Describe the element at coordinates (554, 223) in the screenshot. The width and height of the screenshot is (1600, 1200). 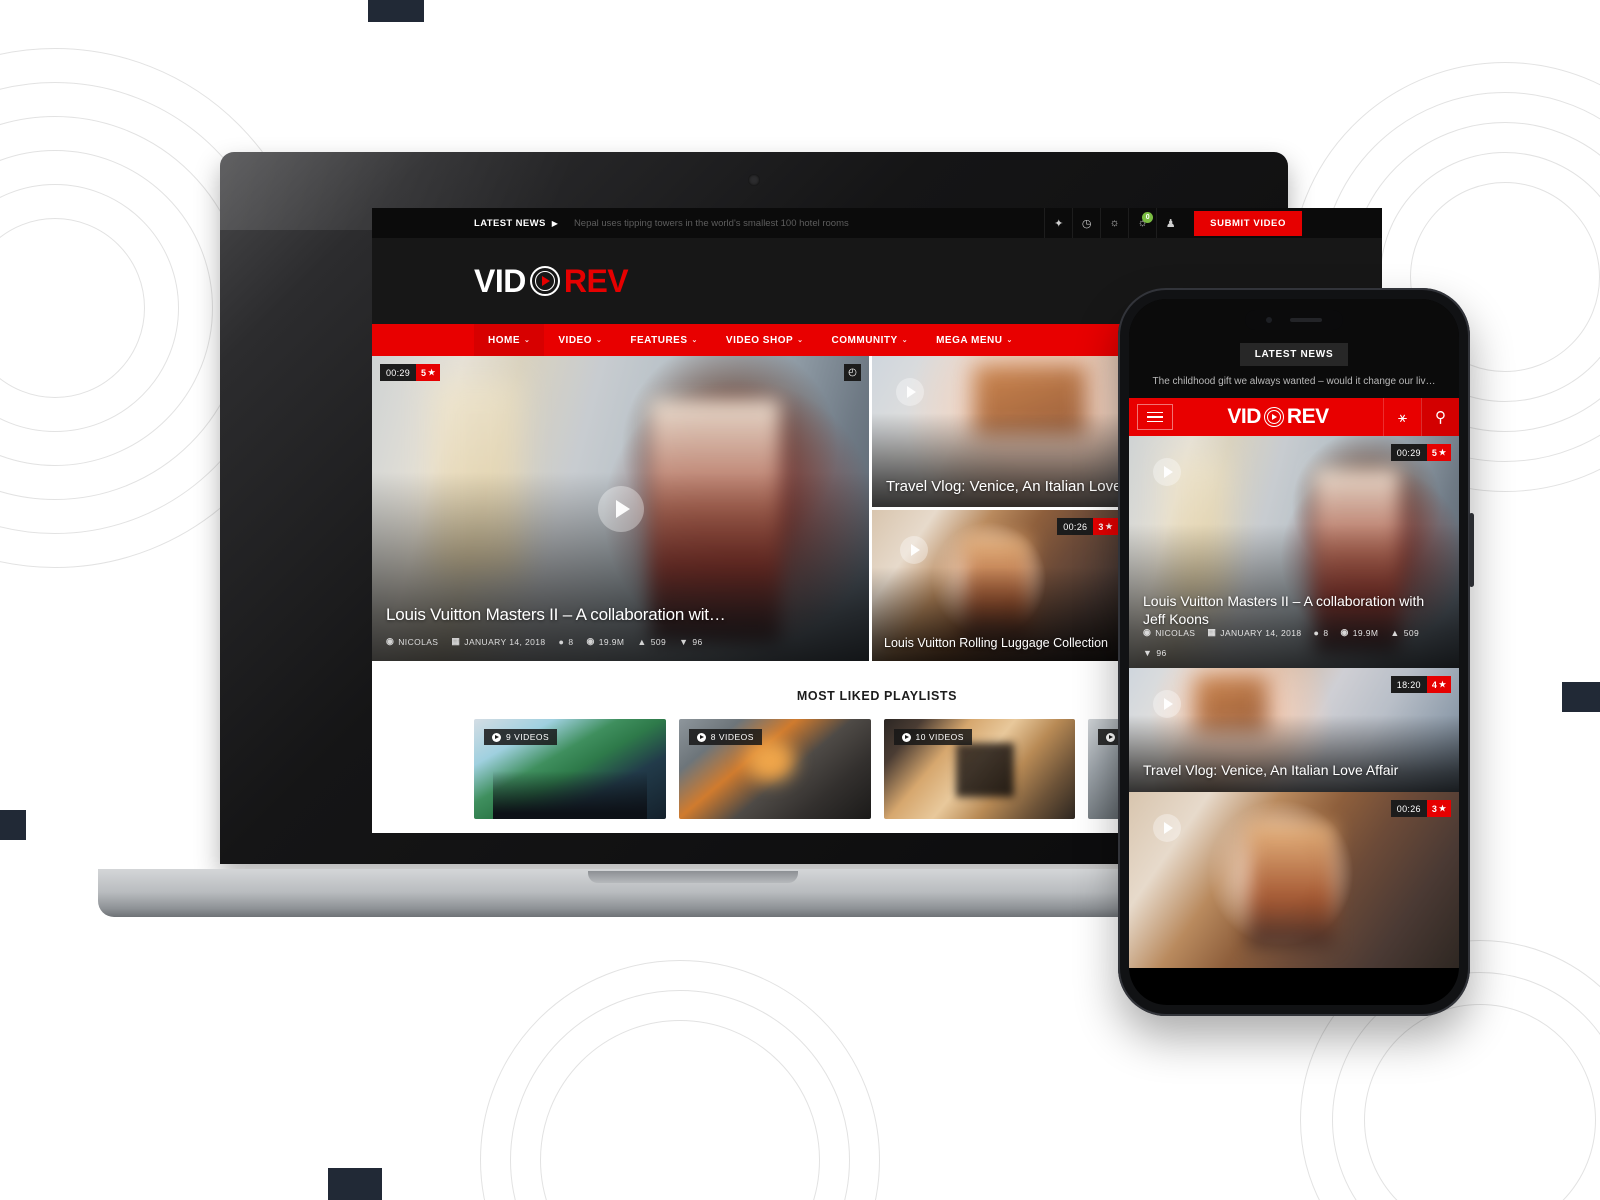
I see `play-arrow-icon: ▶` at that location.